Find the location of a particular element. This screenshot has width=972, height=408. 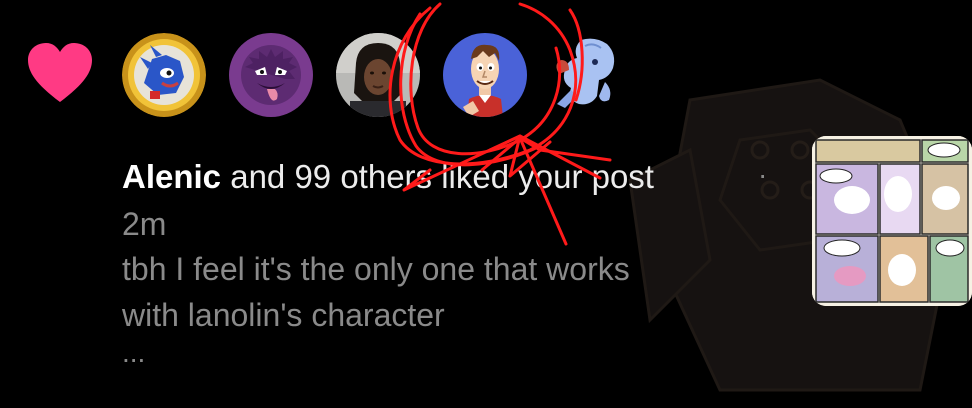

post-thumbnail-comic is located at coordinates (892, 221).